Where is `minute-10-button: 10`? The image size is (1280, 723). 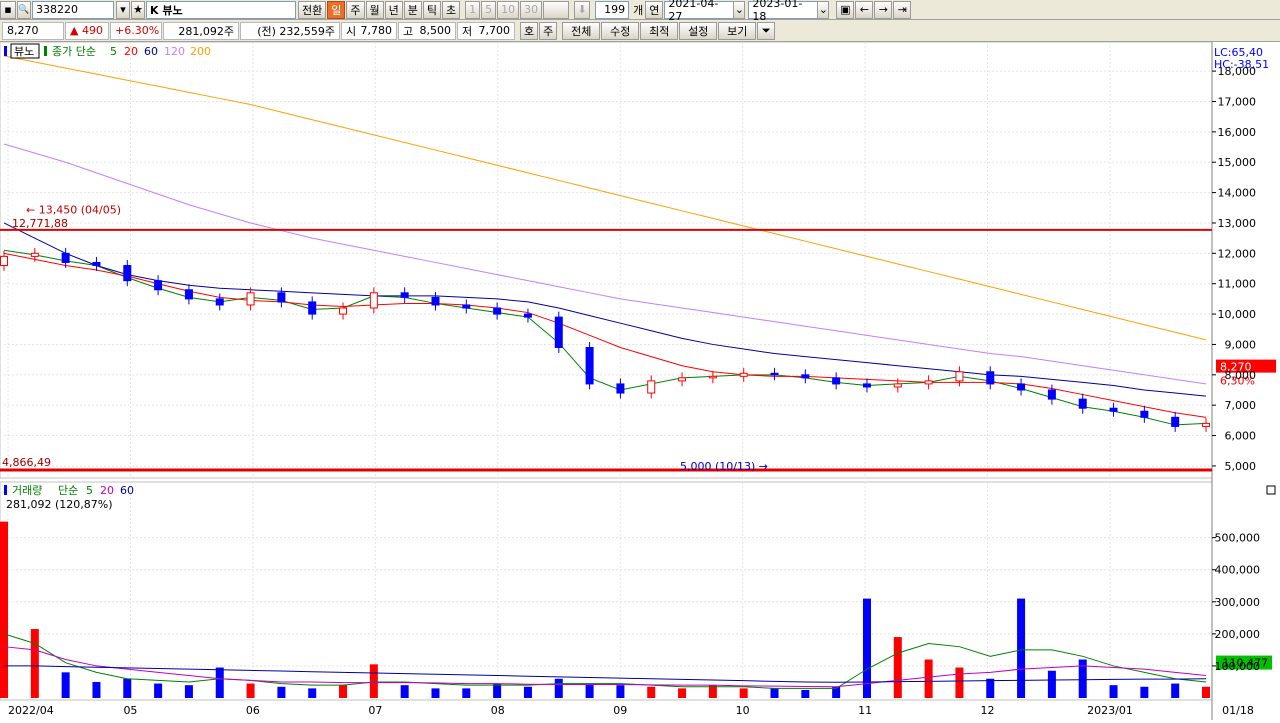
minute-10-button: 10 is located at coordinates (508, 9).